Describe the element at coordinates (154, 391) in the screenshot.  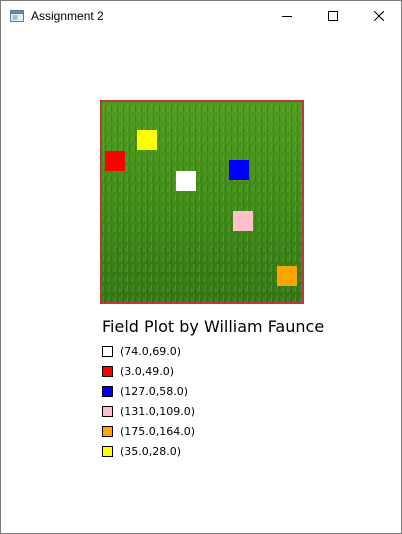
I see `legend-label: (127.0,58.0)` at that location.